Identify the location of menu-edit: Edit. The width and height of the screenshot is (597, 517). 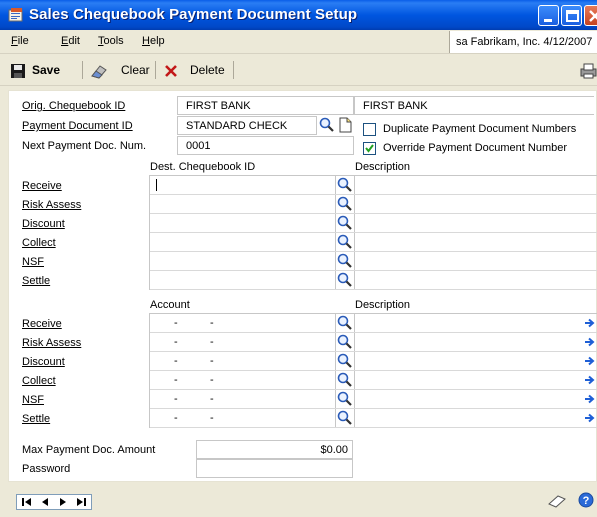
(70, 41).